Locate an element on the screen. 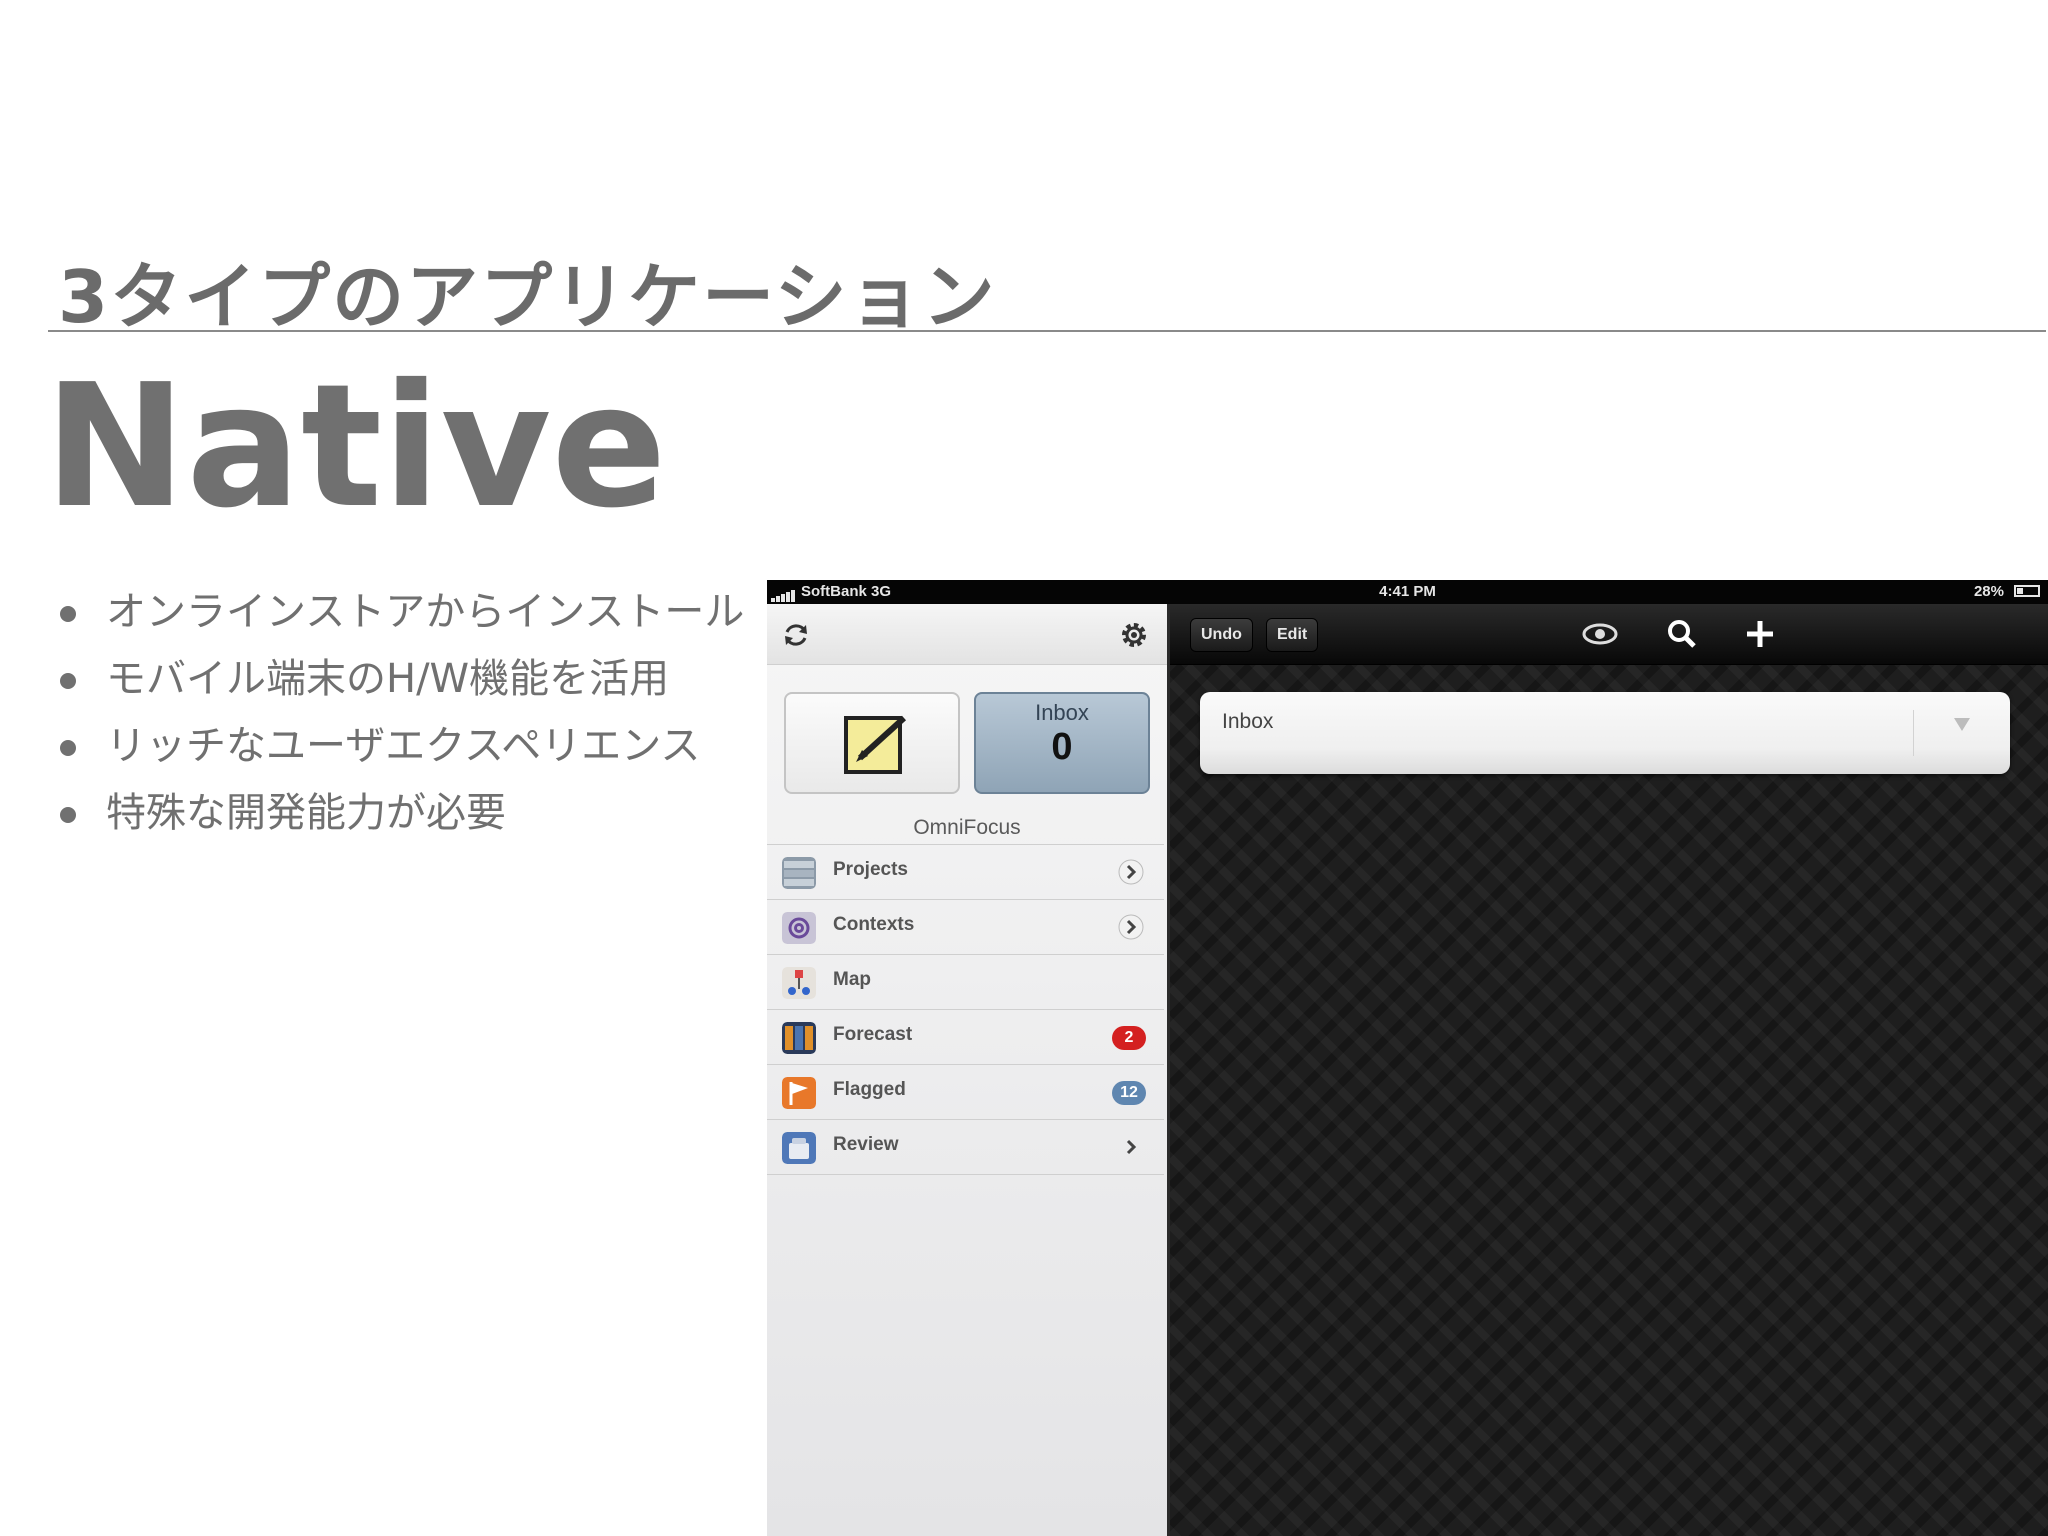 Image resolution: width=2048 pixels, height=1536 pixels. sidebar-item-flagged: Flagged 12 is located at coordinates (965, 1091).